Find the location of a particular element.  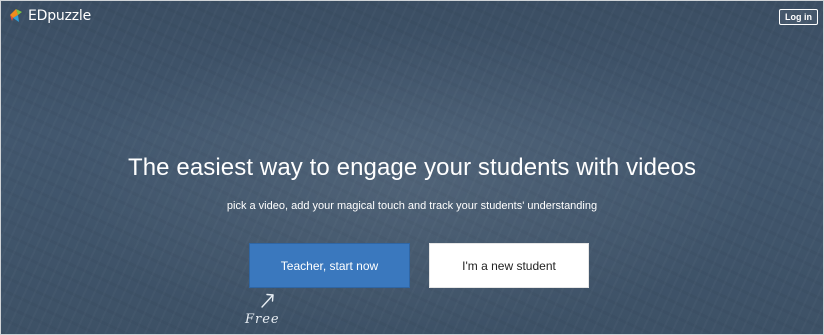

login-button: Log in is located at coordinates (798, 17).